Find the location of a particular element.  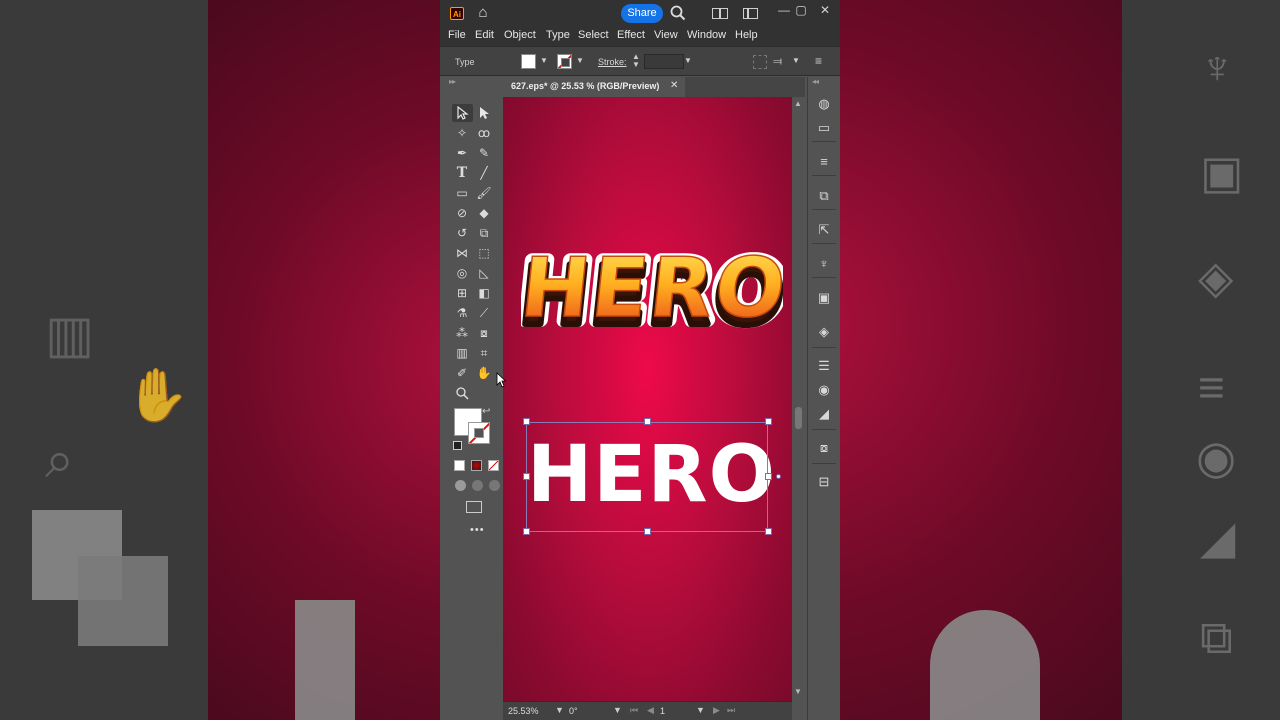

selection-tool-icon is located at coordinates (462, 113).